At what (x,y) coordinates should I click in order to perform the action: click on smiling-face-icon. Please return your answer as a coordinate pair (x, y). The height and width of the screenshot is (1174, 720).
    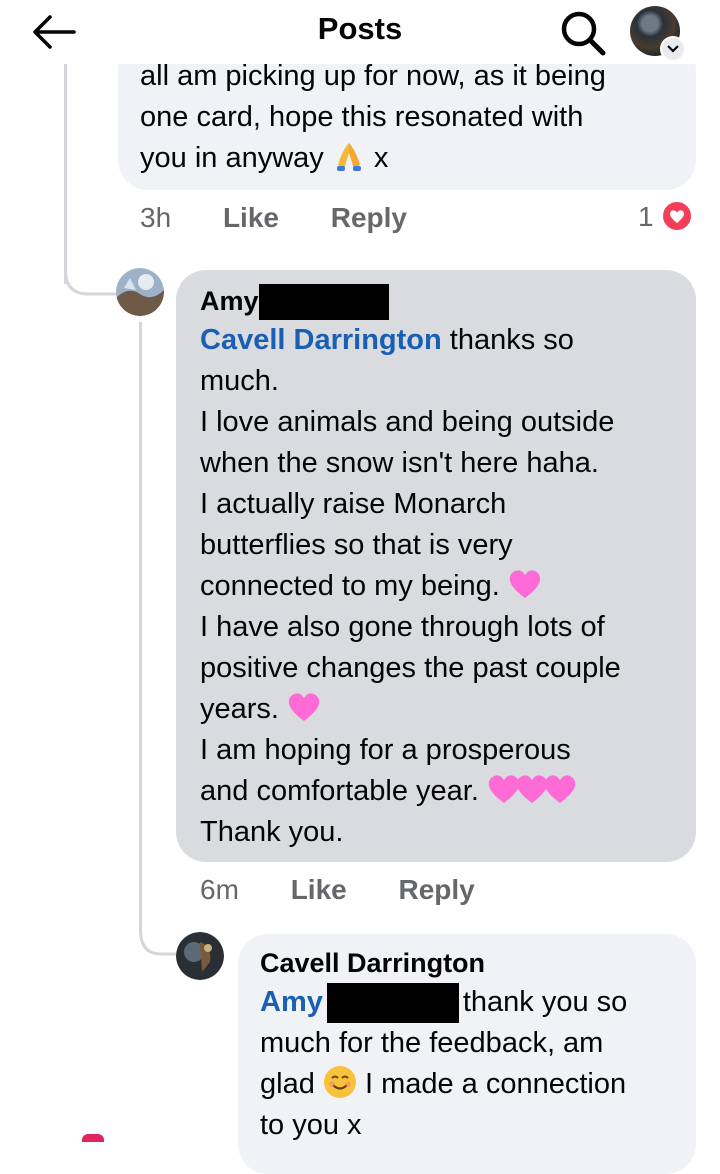
    Looking at the image, I should click on (339, 1082).